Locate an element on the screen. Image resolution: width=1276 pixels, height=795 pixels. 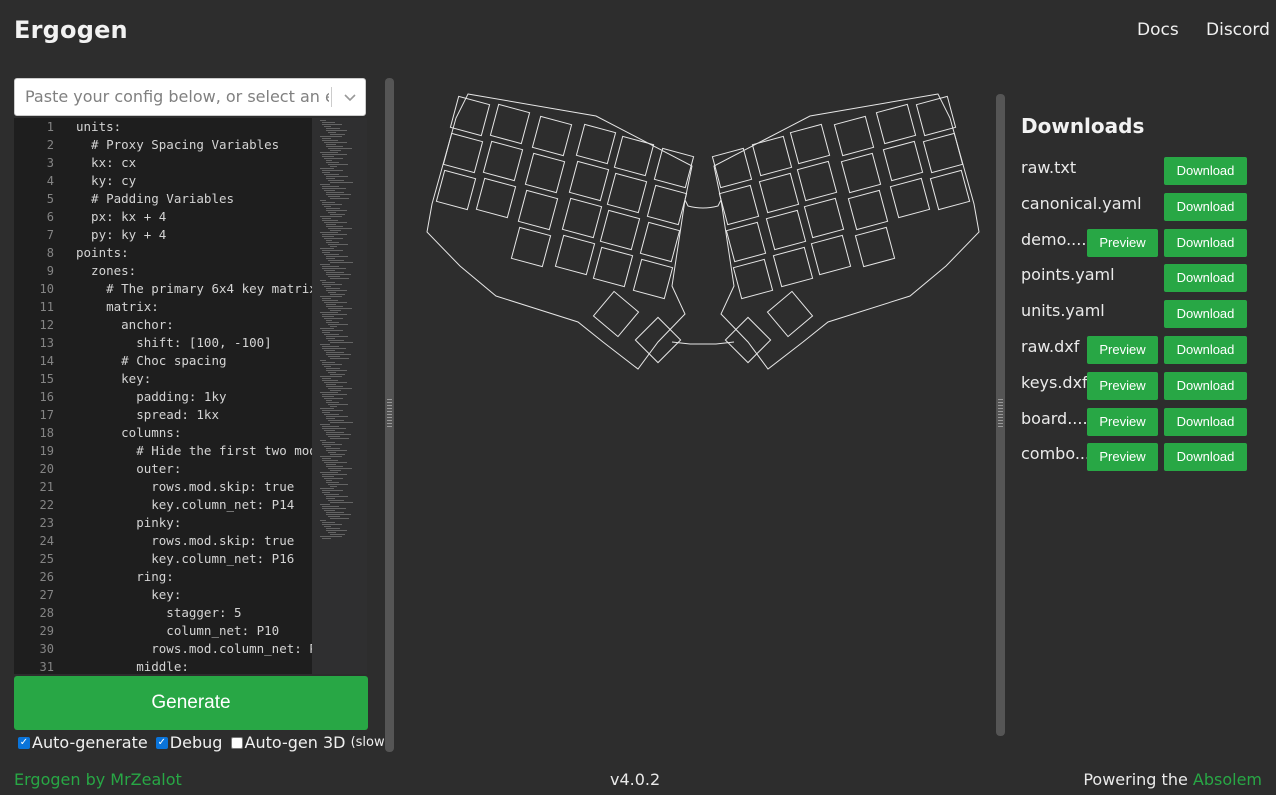
debug-label: Debug is located at coordinates (196, 742).